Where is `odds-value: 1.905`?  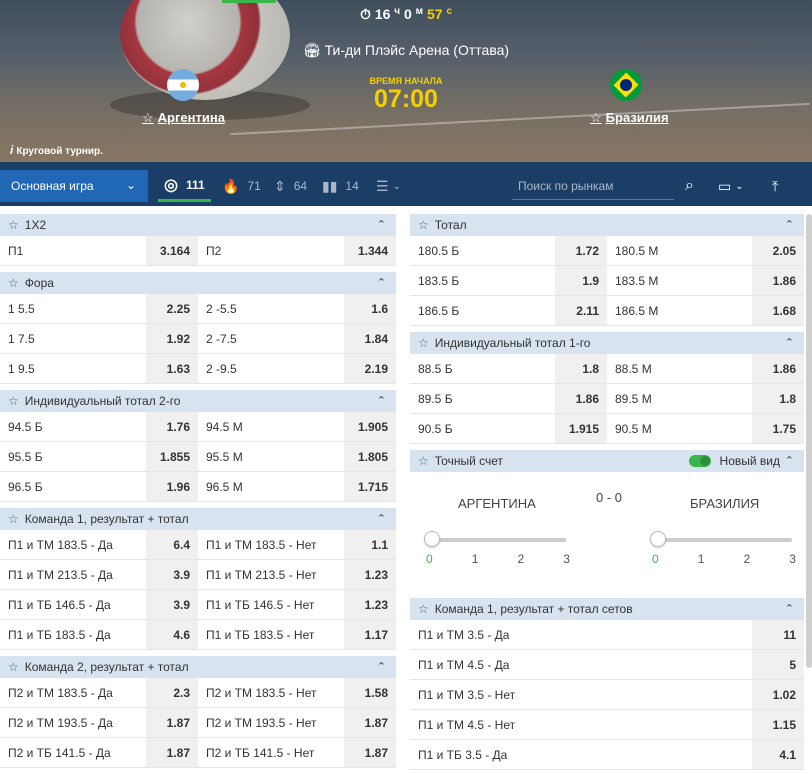 odds-value: 1.905 is located at coordinates (370, 426).